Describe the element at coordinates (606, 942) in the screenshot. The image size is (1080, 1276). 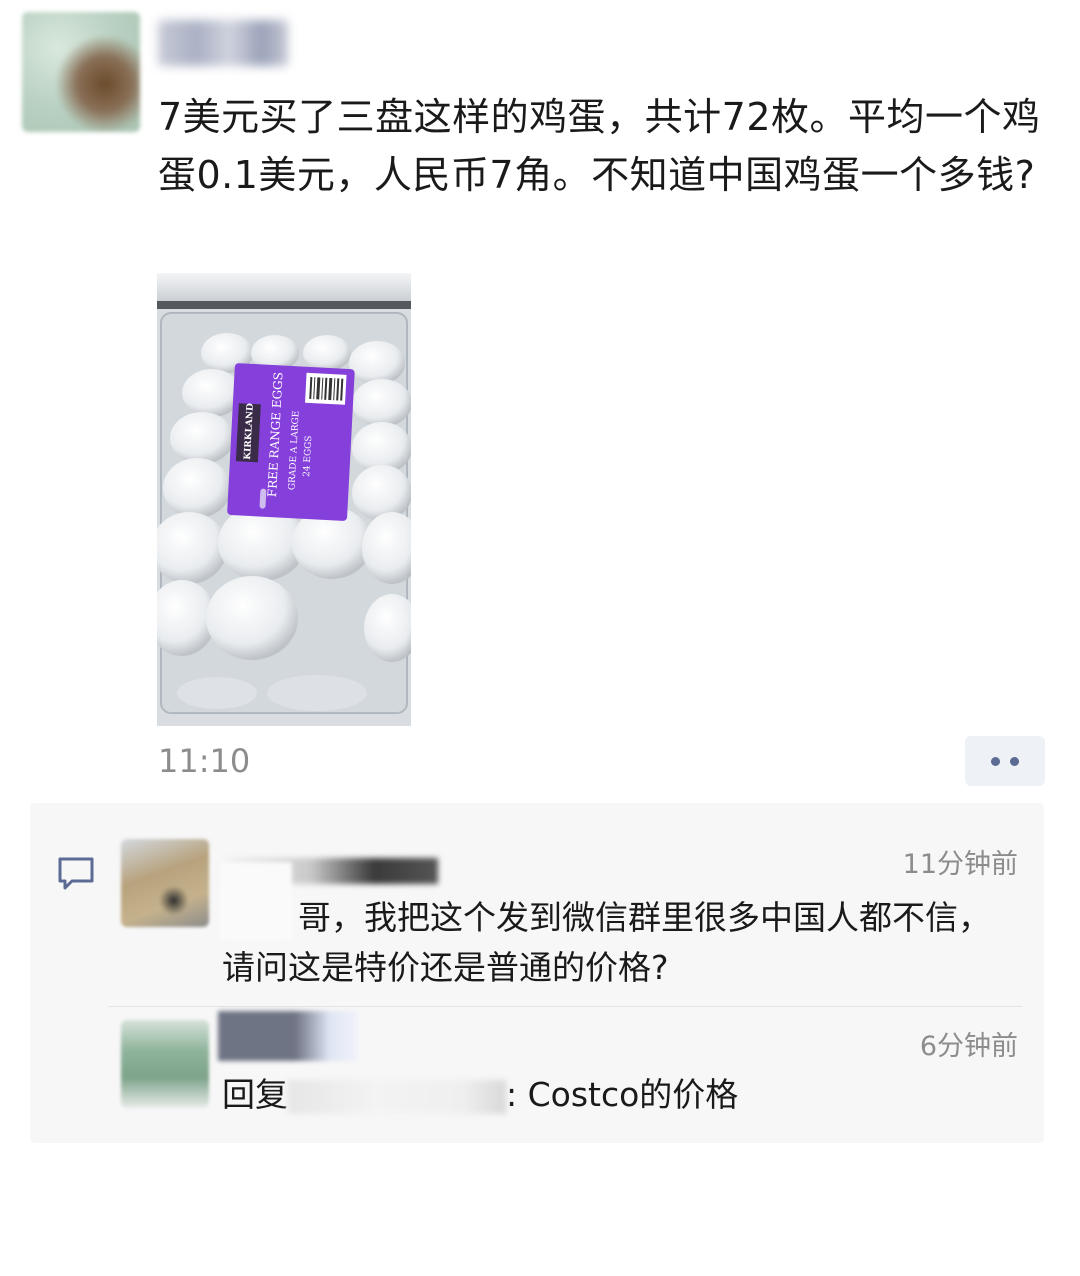
I see `comment-1-body: 哥，我把这个发到微信群里很多中国人都不信，请问这是特价还是普通的价格?` at that location.